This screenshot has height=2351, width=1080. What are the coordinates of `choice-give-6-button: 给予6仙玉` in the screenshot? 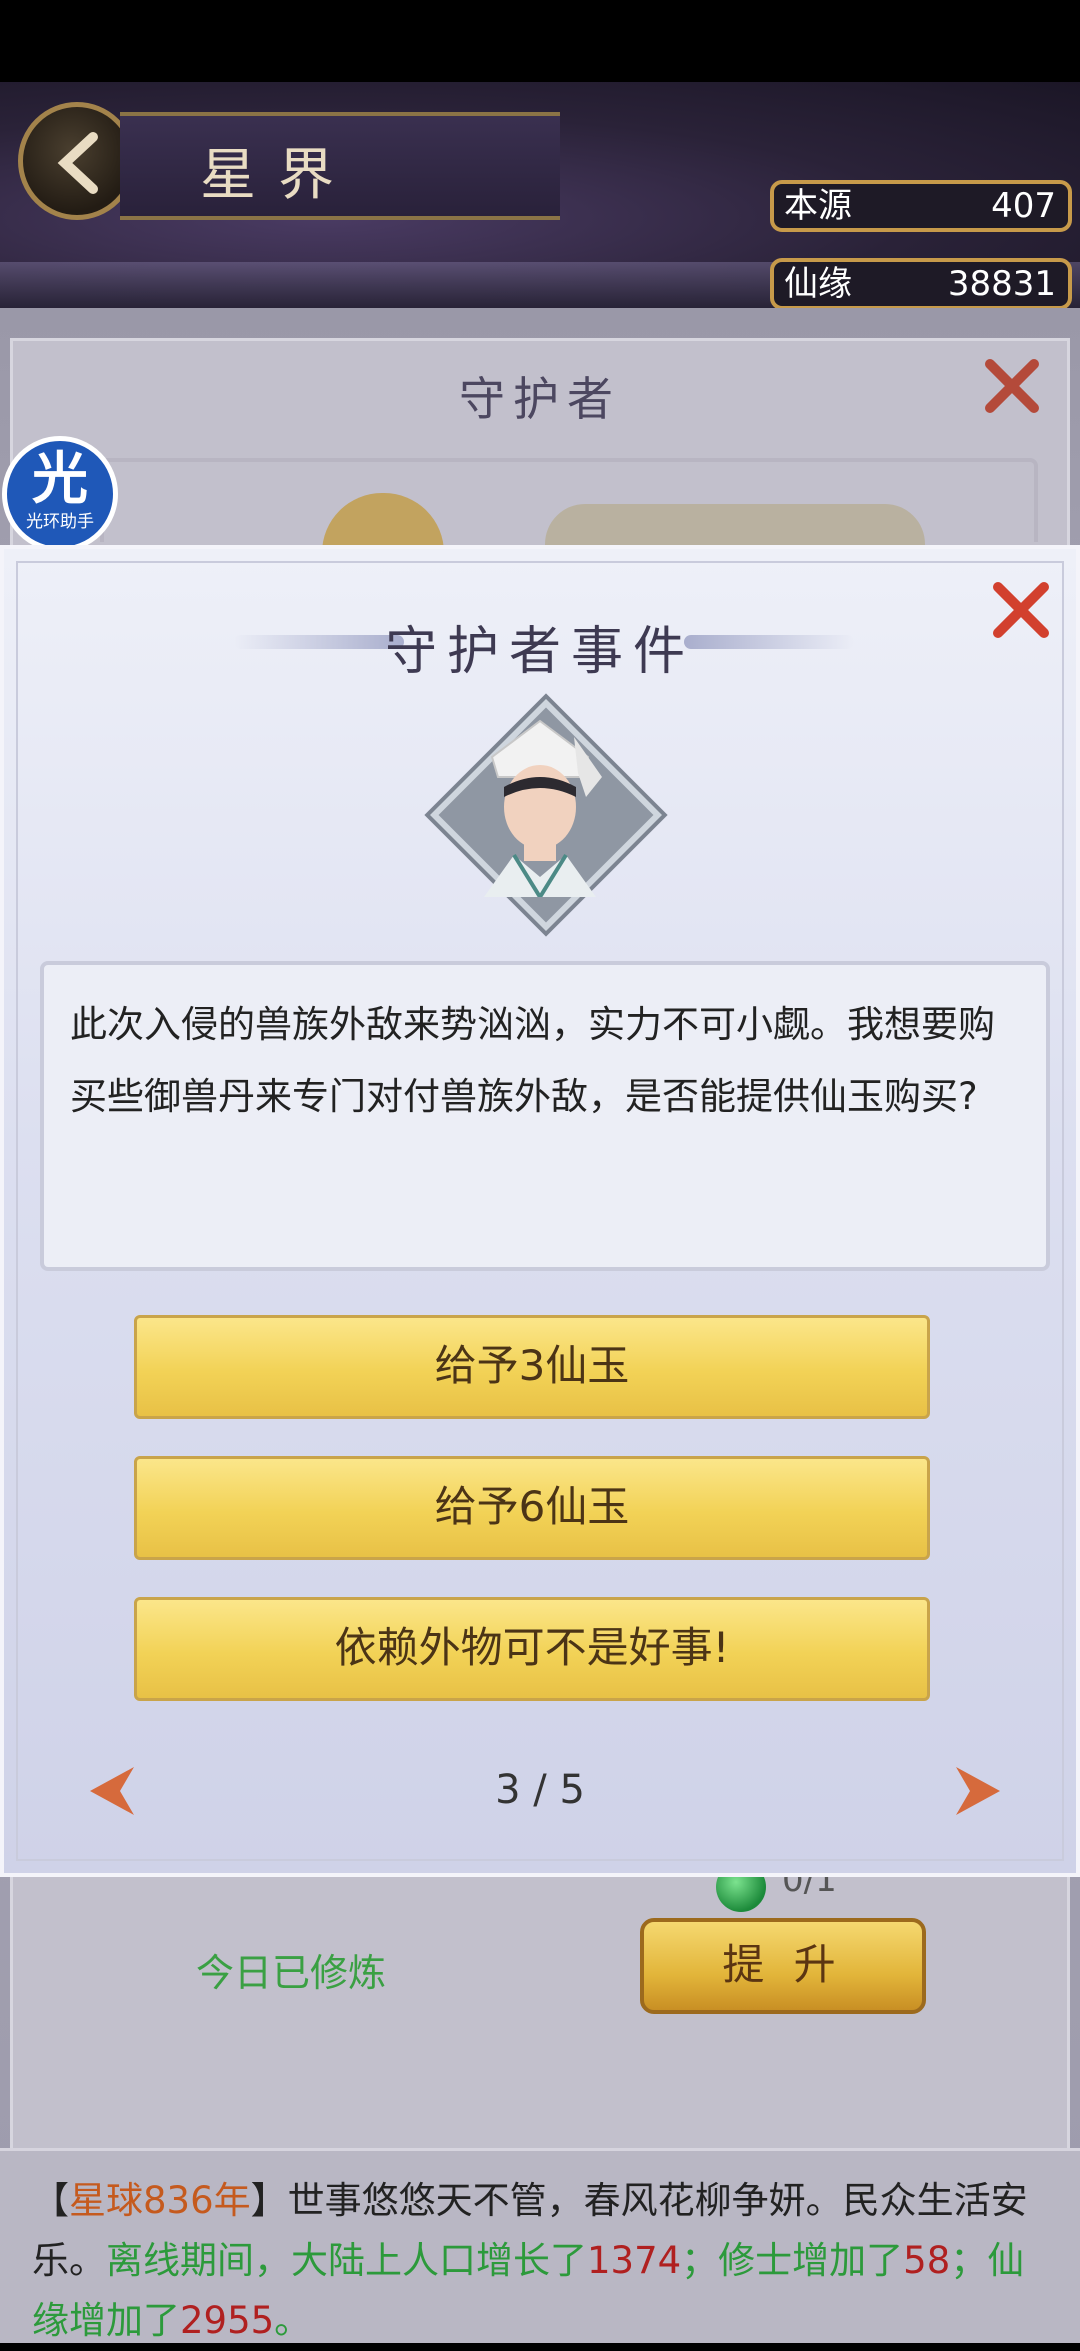 It's located at (532, 1508).